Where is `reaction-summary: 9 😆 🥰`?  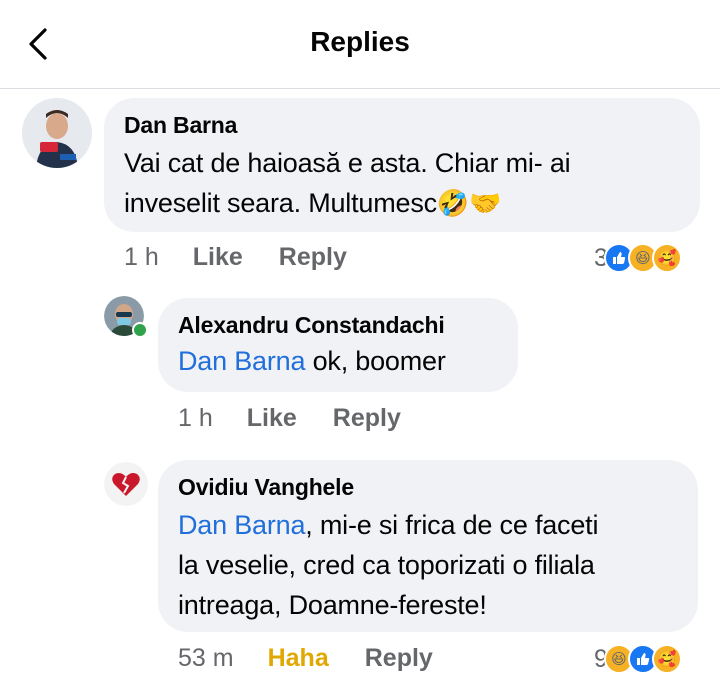 reaction-summary: 9 😆 🥰 is located at coordinates (638, 659).